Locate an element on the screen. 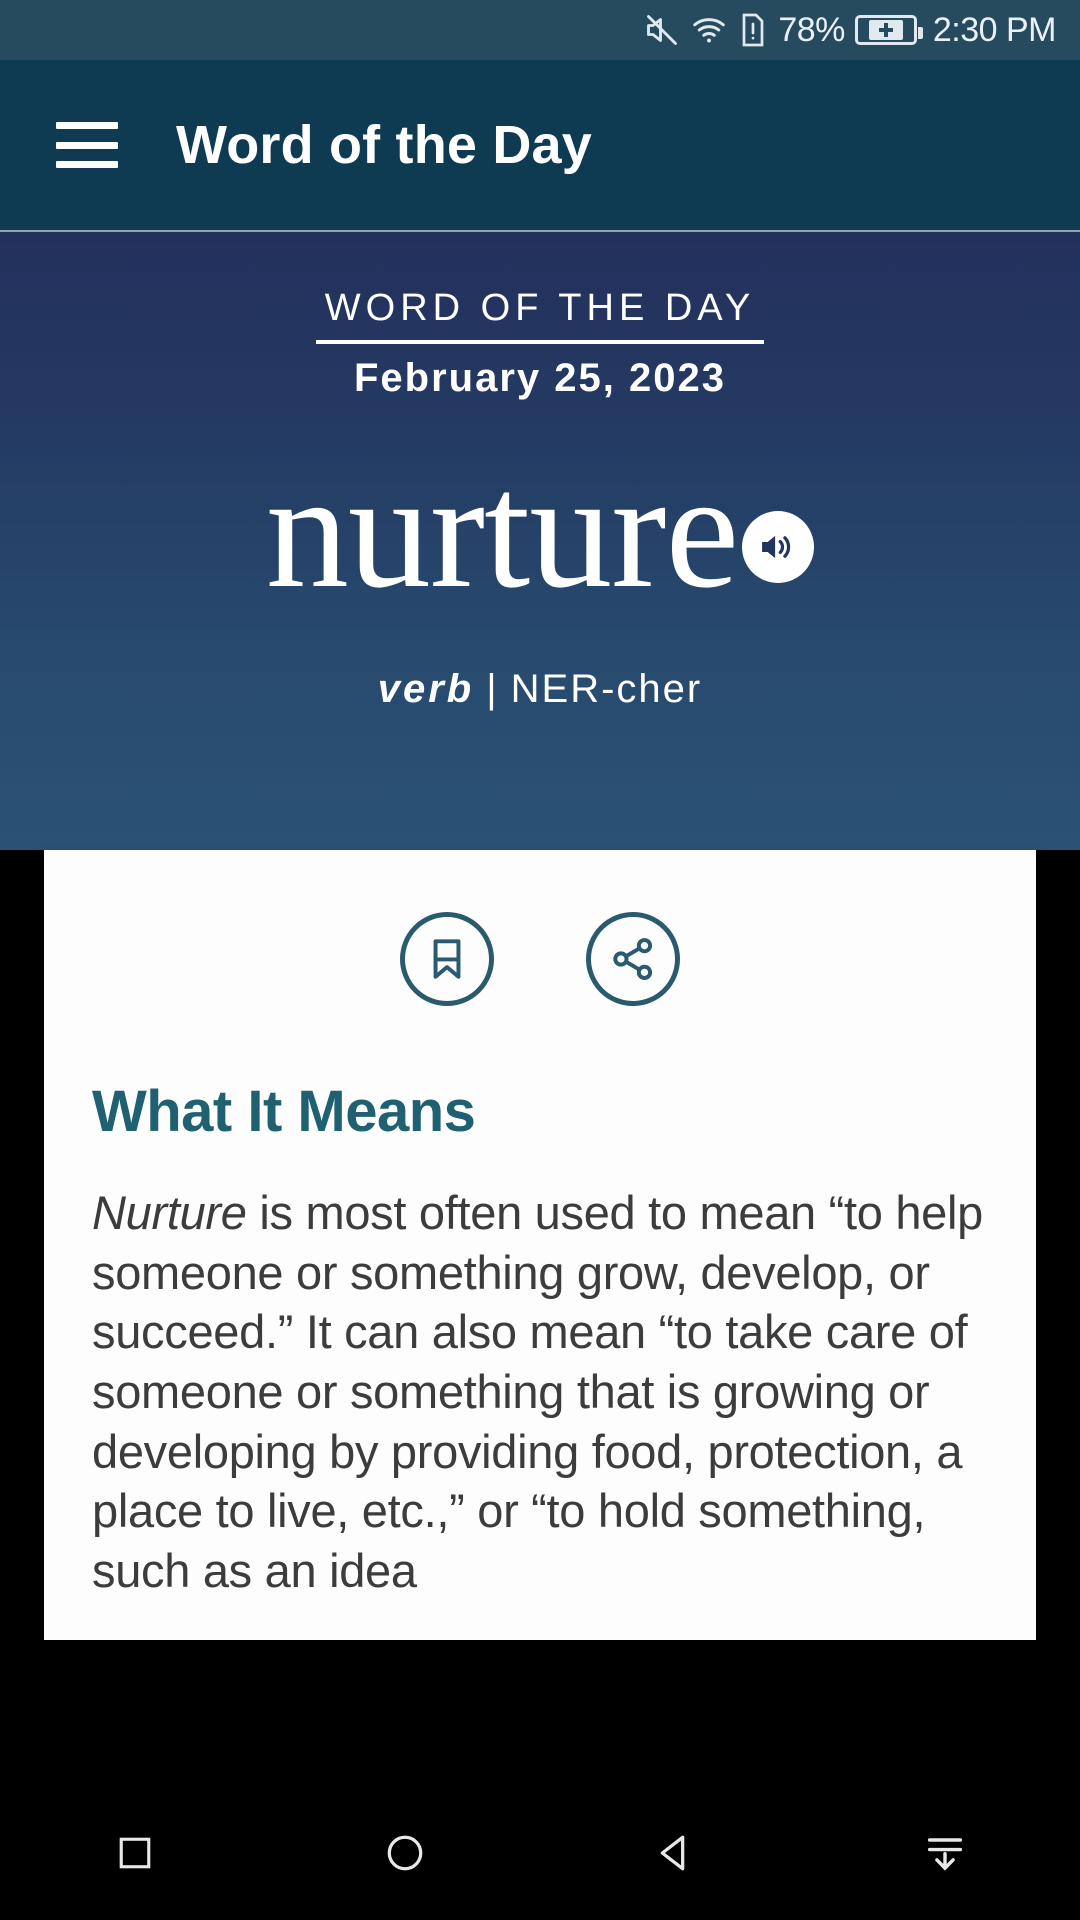 This screenshot has height=1920, width=1080. wifi-icon is located at coordinates (709, 30).